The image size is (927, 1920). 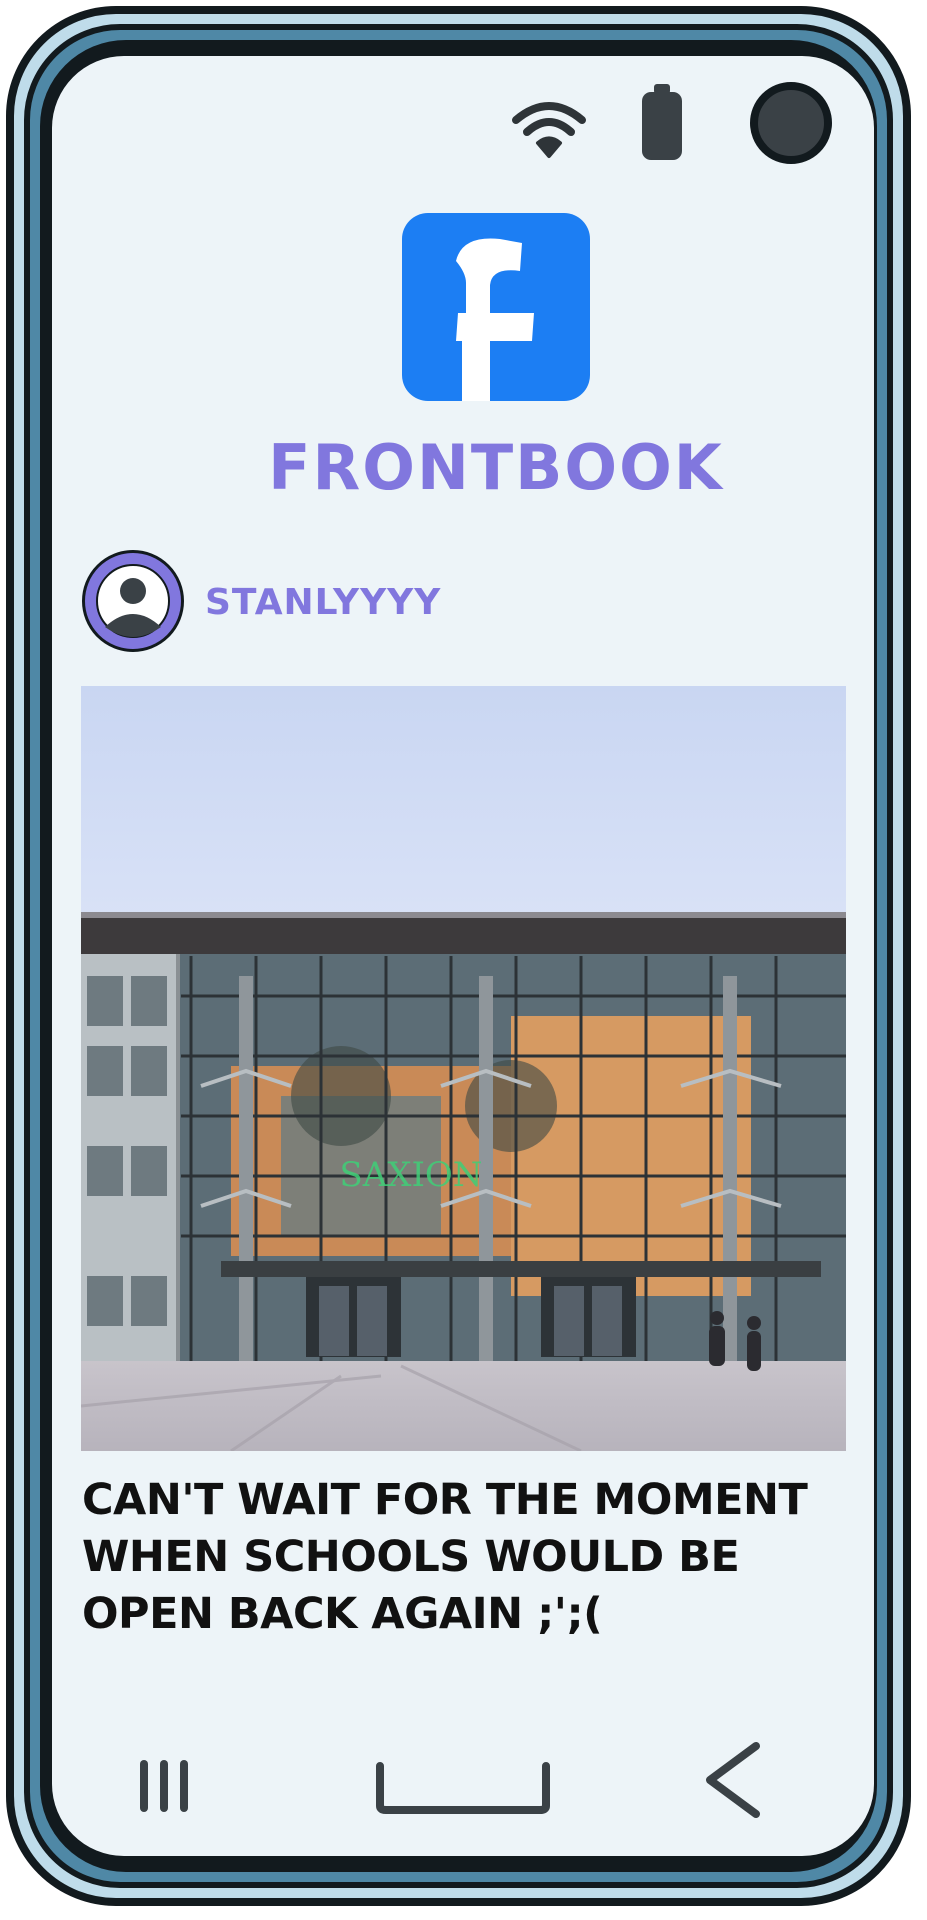 What do you see at coordinates (791, 123) in the screenshot?
I see `camera-icon` at bounding box center [791, 123].